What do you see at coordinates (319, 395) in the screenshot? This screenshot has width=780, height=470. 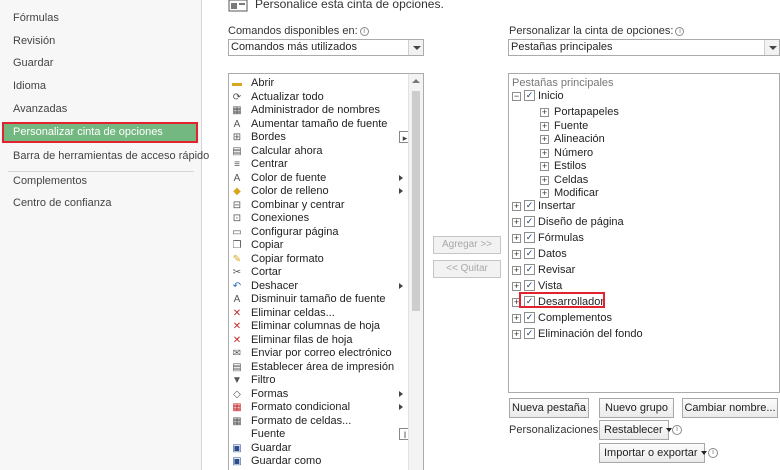 I see `command-item: ◇ Formas` at bounding box center [319, 395].